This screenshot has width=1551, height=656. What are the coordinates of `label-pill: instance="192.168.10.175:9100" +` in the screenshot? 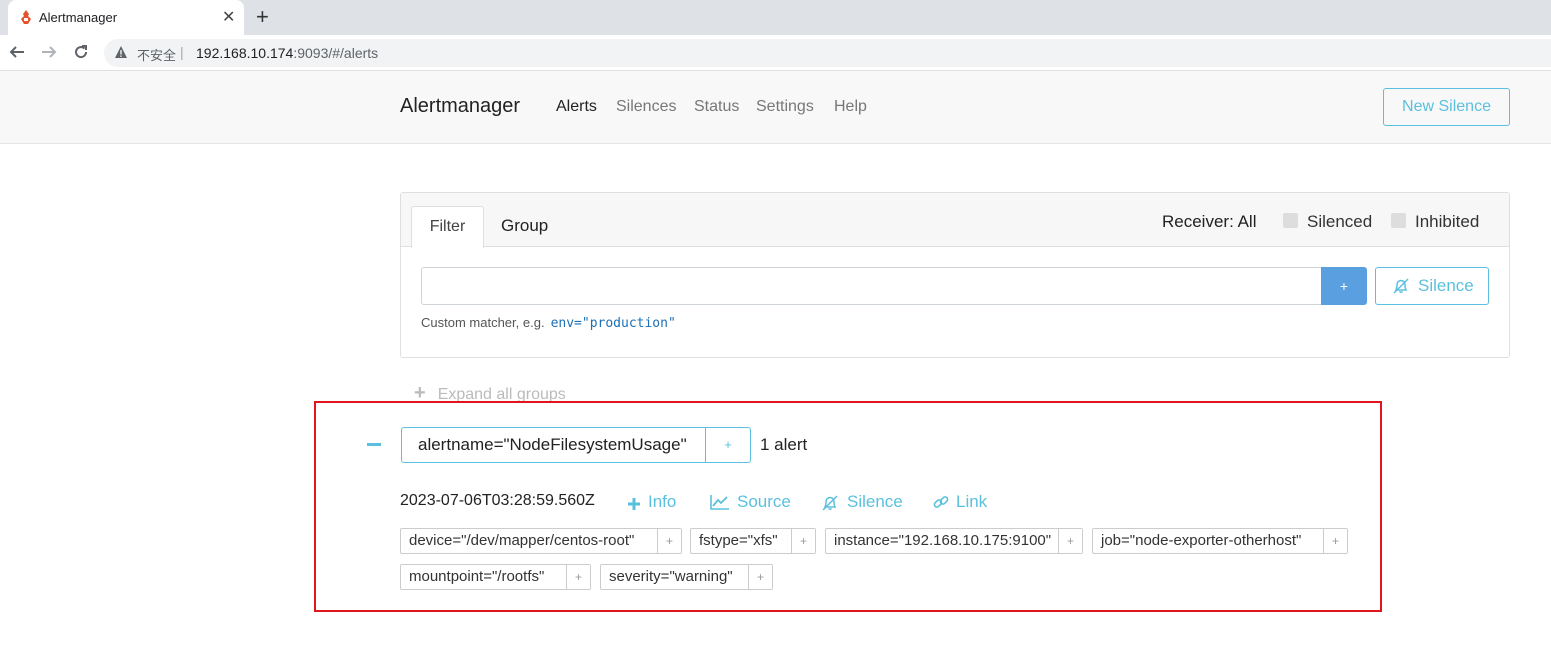 It's located at (954, 541).